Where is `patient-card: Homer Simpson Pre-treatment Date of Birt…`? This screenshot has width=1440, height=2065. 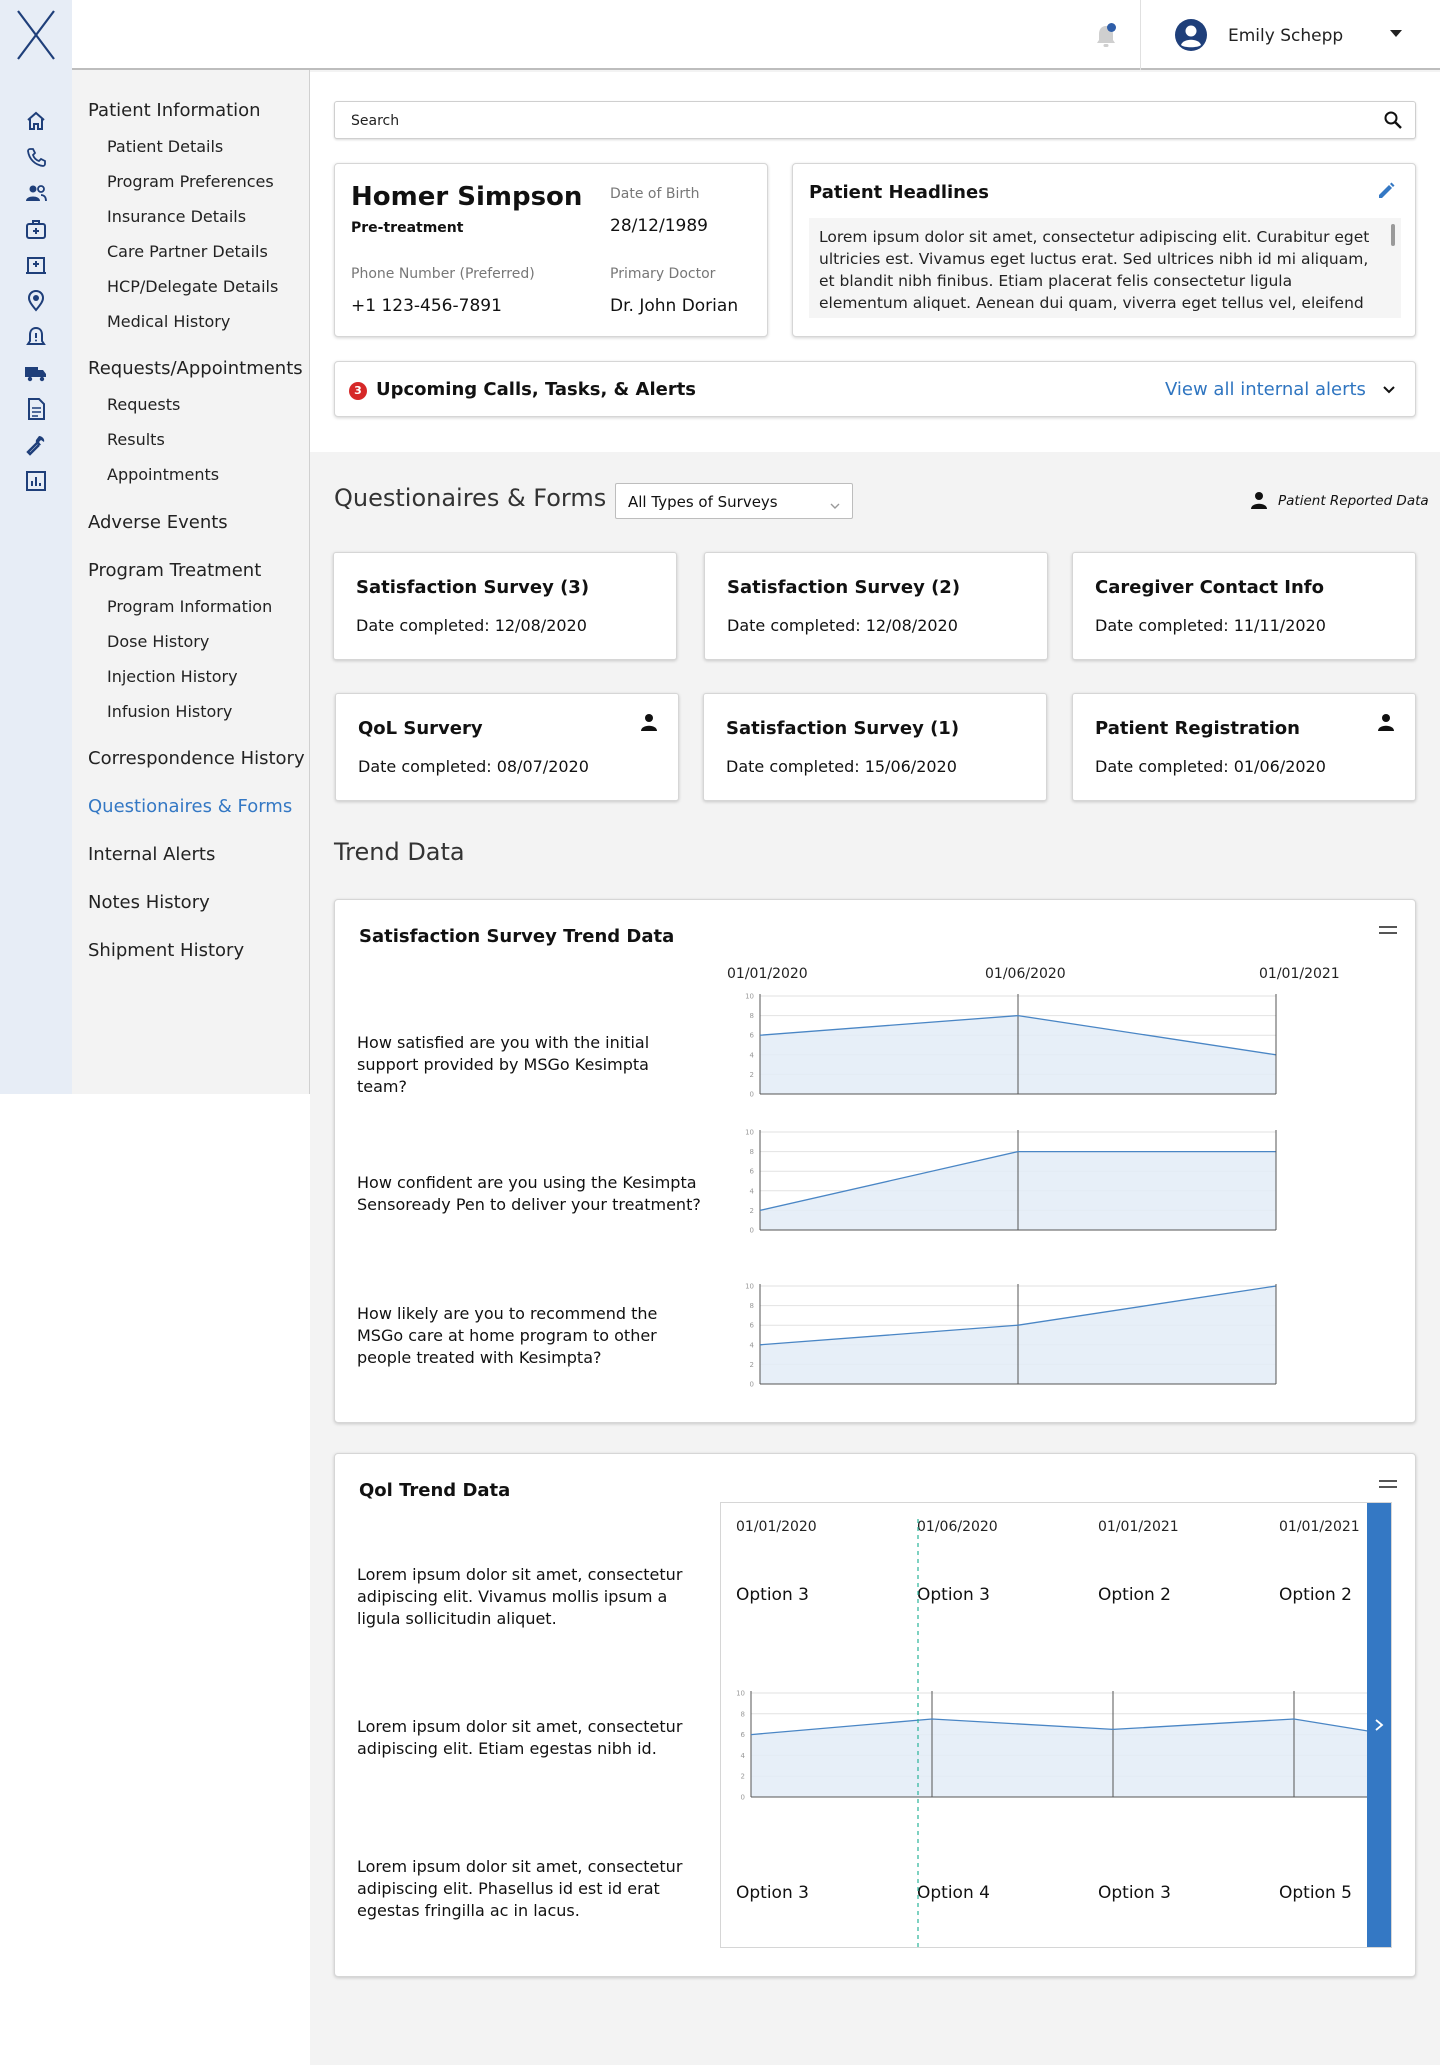
patient-card: Homer Simpson Pre-treatment Date of Birt… is located at coordinates (551, 250).